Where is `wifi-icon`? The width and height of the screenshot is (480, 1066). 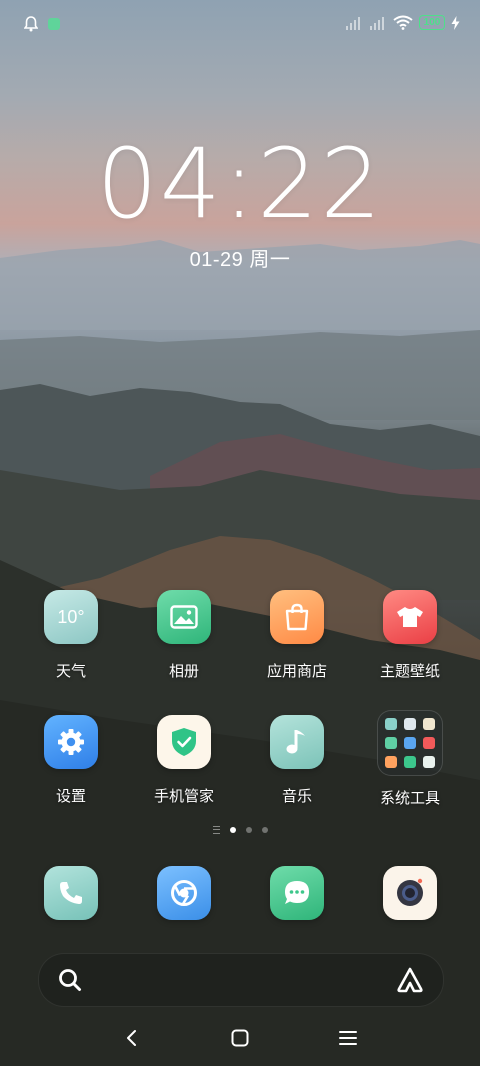
wifi-icon is located at coordinates (403, 22).